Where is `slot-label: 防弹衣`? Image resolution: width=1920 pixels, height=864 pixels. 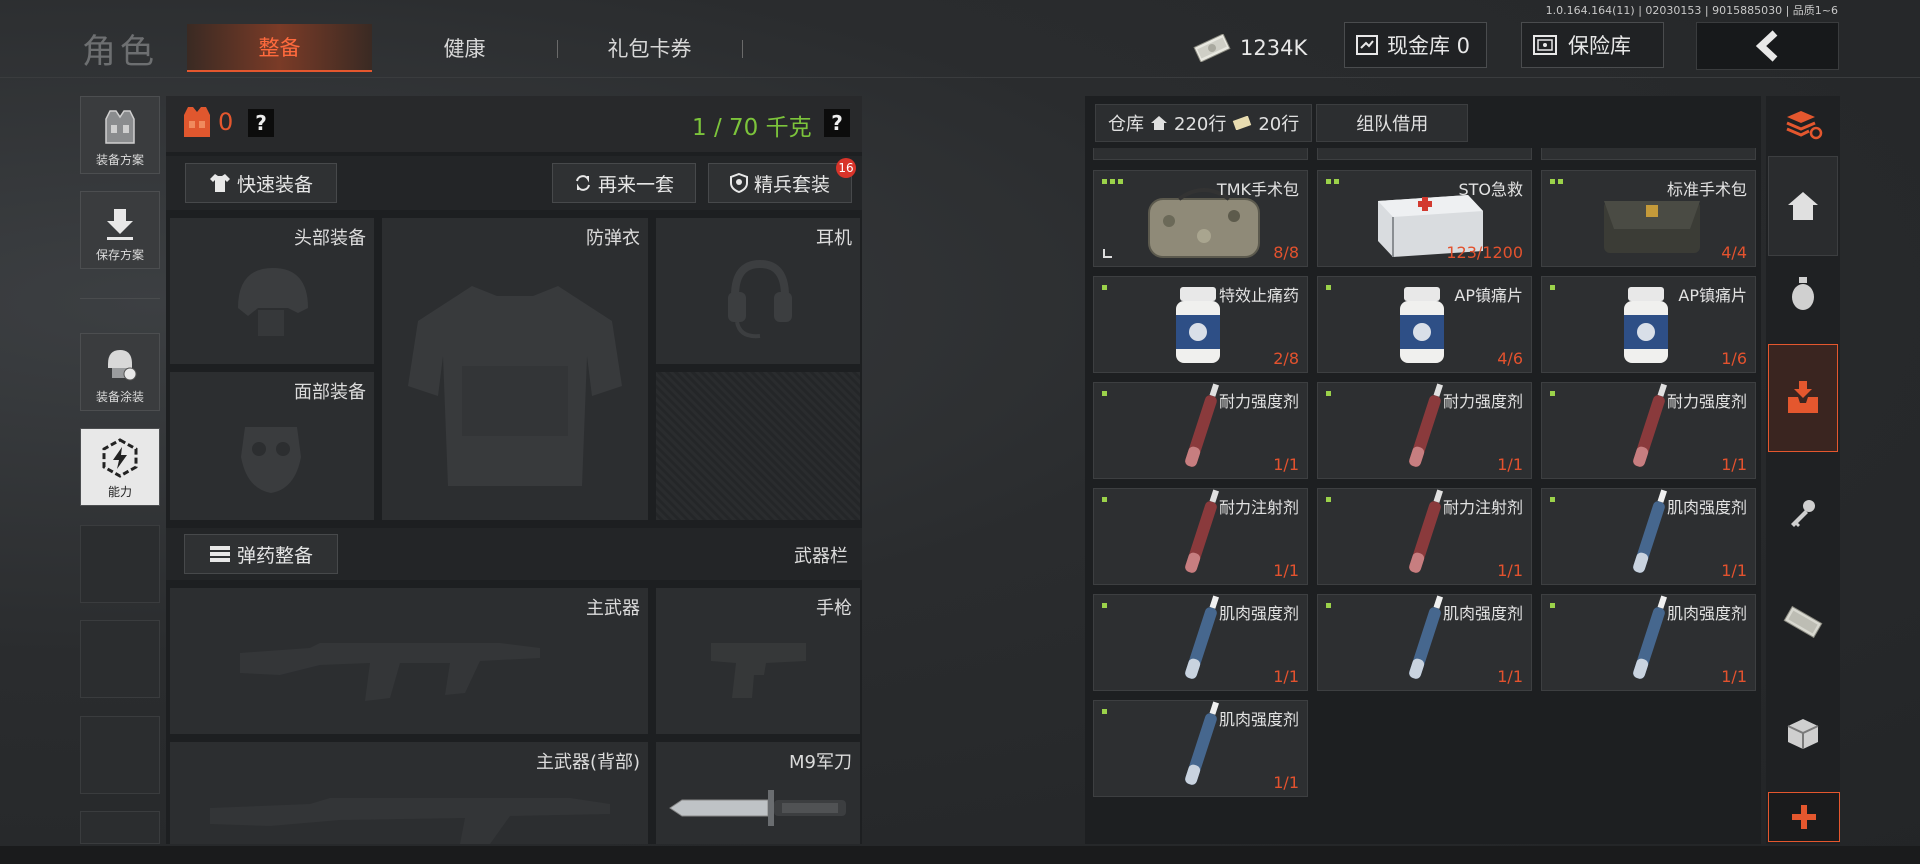 slot-label: 防弹衣 is located at coordinates (613, 238).